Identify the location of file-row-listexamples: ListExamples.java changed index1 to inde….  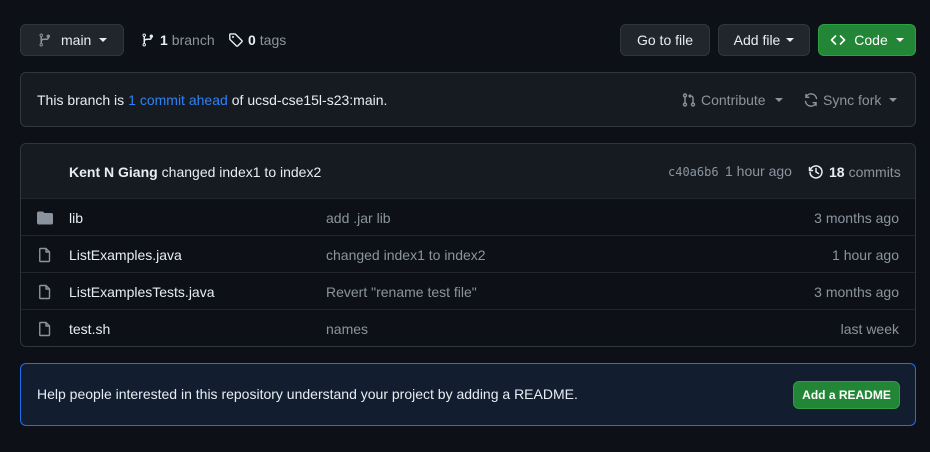
(468, 254).